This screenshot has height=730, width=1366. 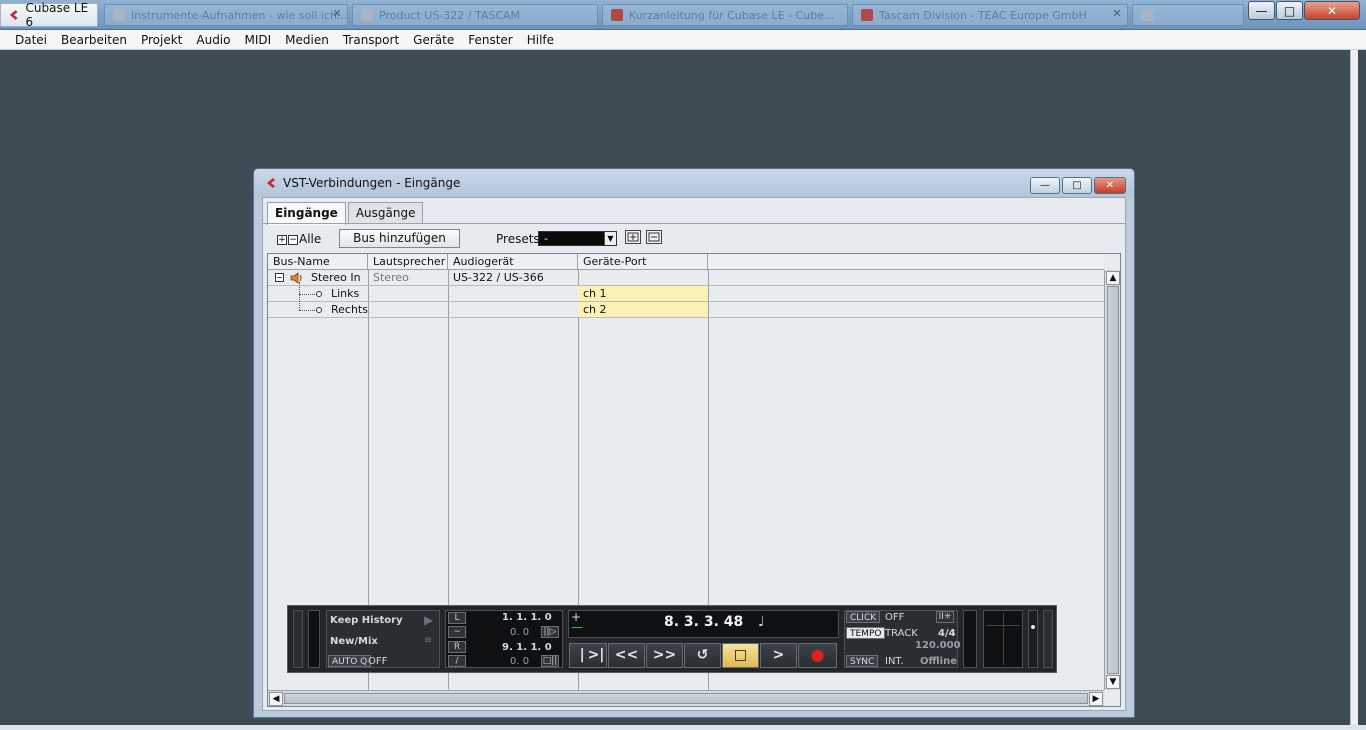 What do you see at coordinates (703, 622) in the screenshot?
I see `position-value: 8. 3. 3. 48` at bounding box center [703, 622].